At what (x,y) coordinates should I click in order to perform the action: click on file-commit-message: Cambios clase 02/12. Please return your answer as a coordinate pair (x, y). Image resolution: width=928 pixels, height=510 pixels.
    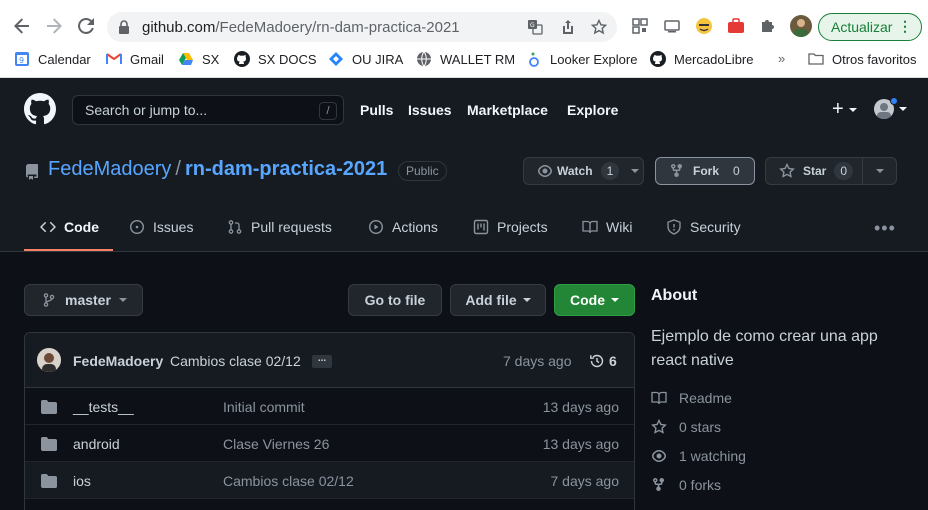
    Looking at the image, I should click on (288, 481).